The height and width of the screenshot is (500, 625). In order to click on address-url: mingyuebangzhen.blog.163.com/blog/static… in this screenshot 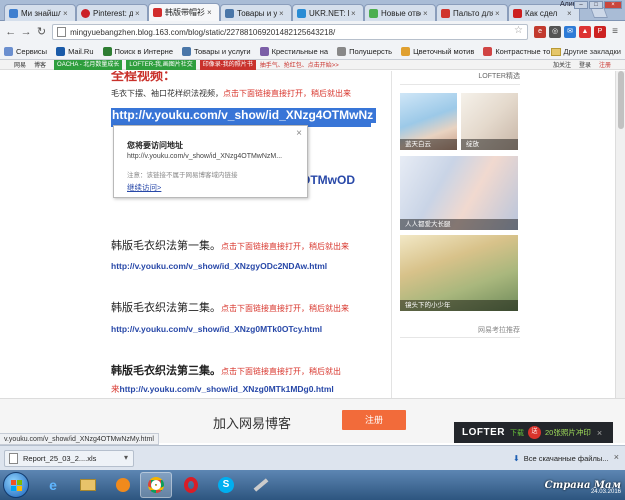, I will do `click(202, 32)`.